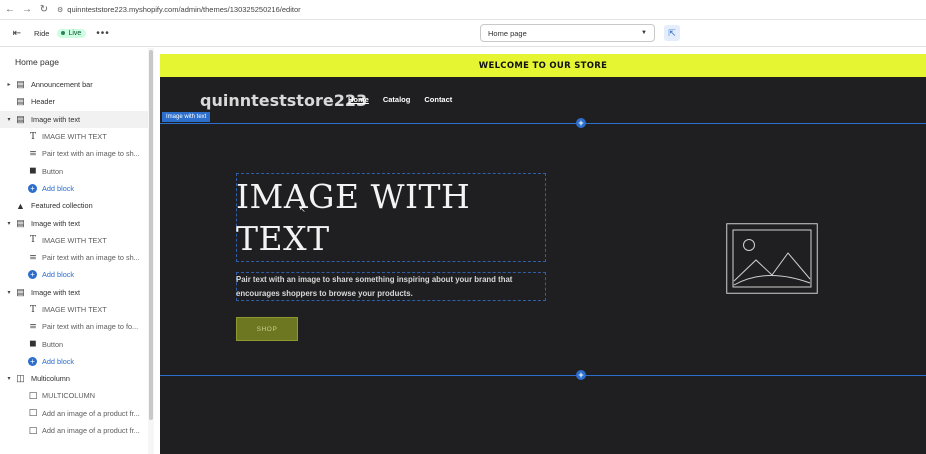 This screenshot has height=454, width=926. Describe the element at coordinates (17, 33) in the screenshot. I see `exit-editor-icon: ⇤` at that location.